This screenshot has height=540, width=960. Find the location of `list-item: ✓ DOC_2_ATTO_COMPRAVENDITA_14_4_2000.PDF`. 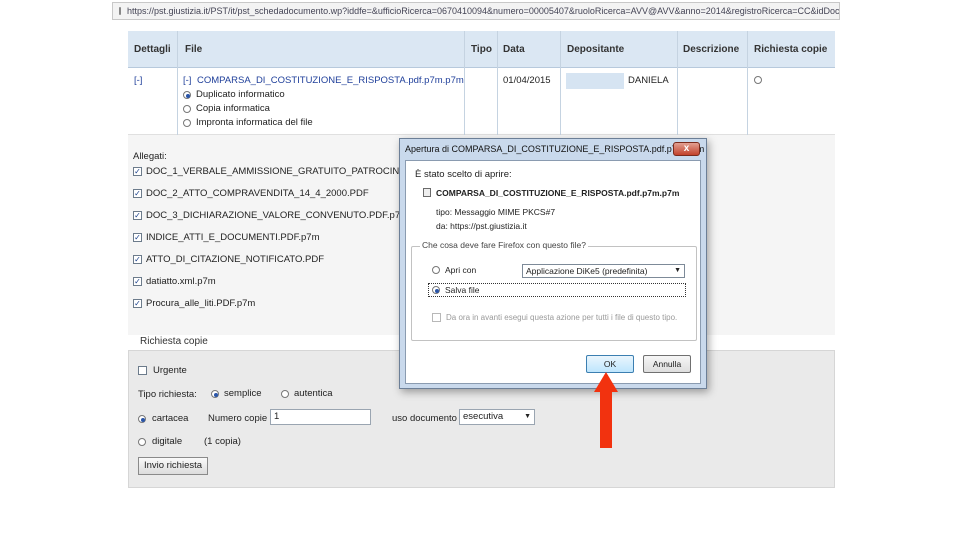

list-item: ✓ DOC_2_ATTO_COMPRAVENDITA_14_4_2000.PDF is located at coordinates (251, 193).